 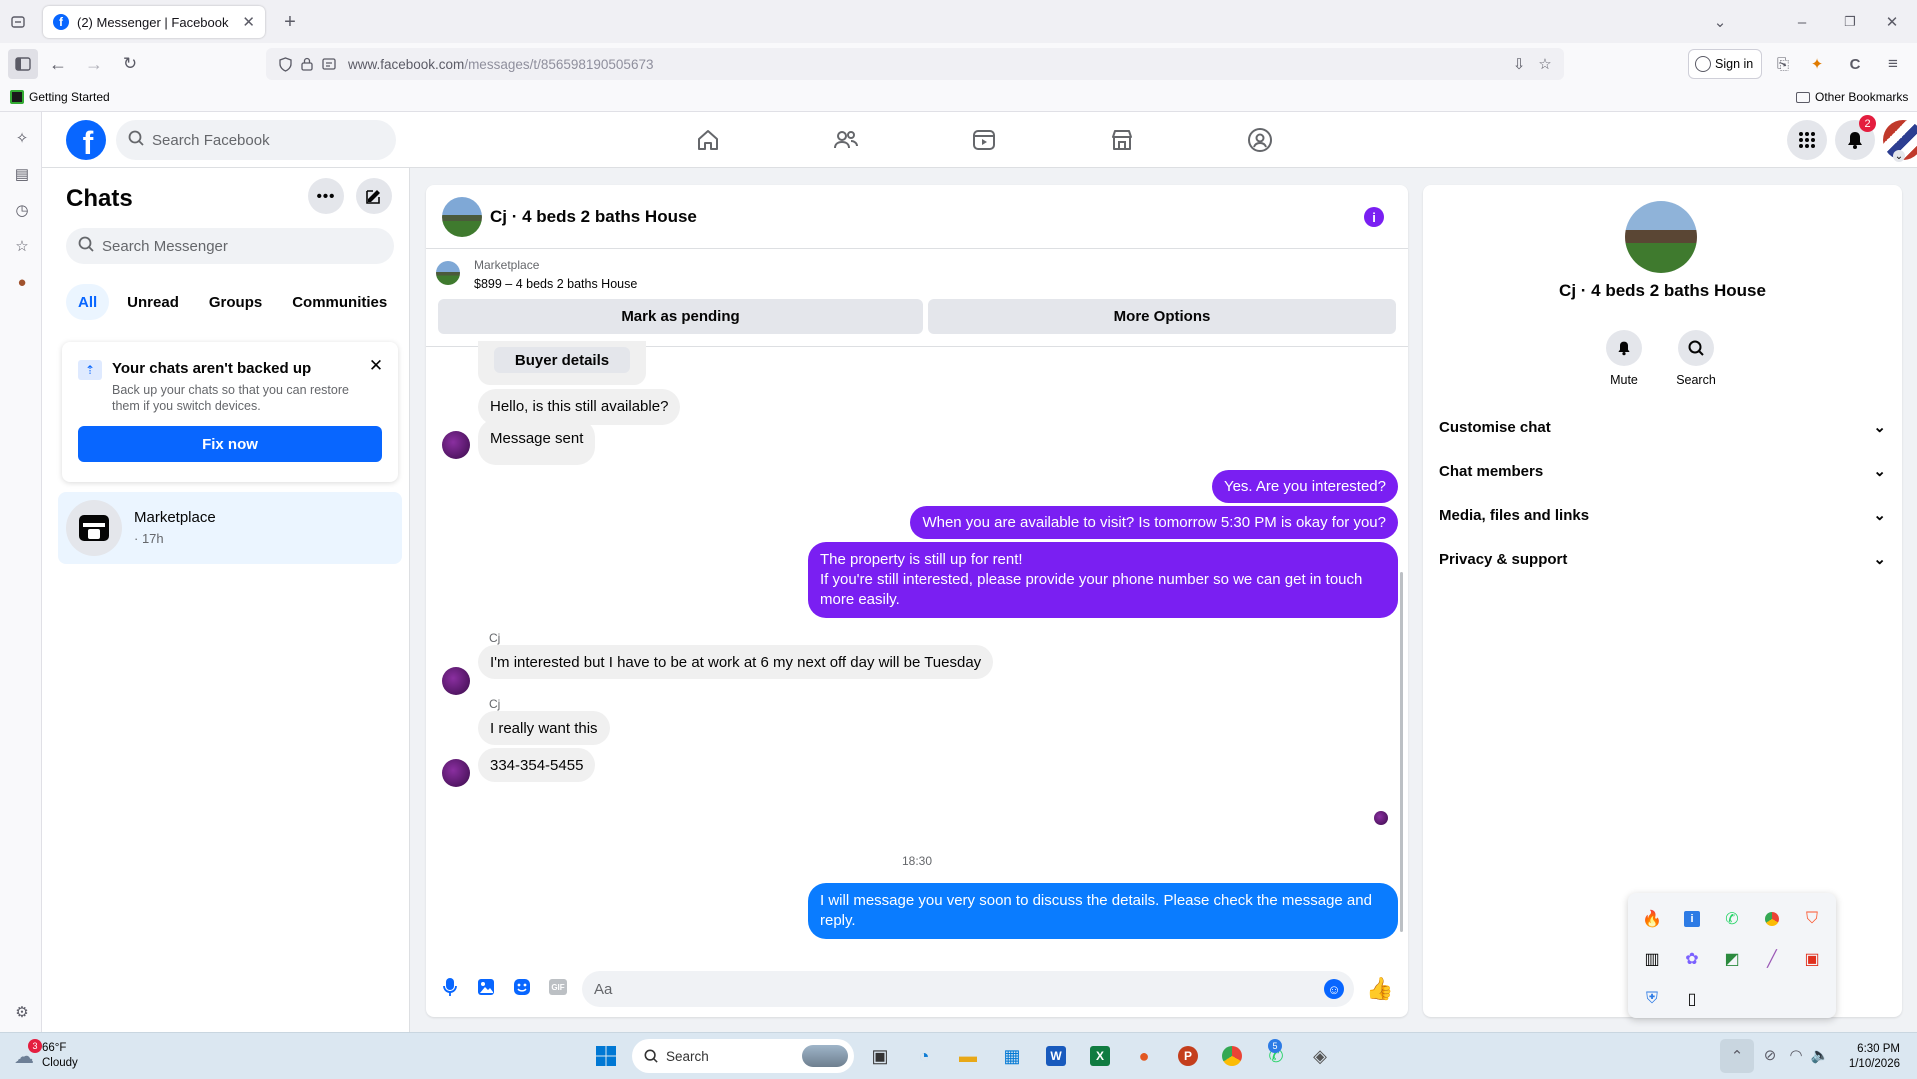 I want to click on buyer-details-button: Buyer details, so click(x=562, y=360).